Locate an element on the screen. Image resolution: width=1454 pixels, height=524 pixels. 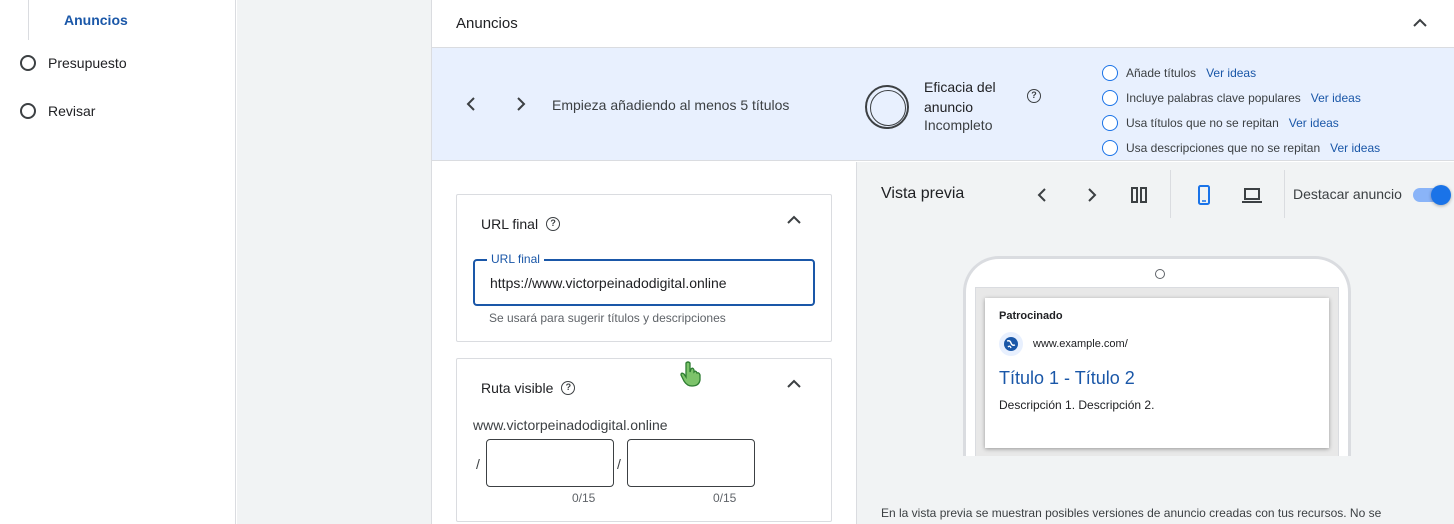
final-url-title: URL final ? is located at coordinates (521, 224).